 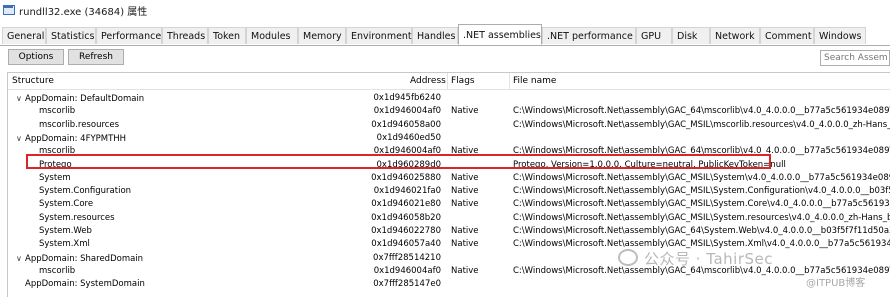 What do you see at coordinates (449, 284) in the screenshot?
I see `tree-row-appdomain: AppDomain: SystemDomain 0x7fff285147e0` at bounding box center [449, 284].